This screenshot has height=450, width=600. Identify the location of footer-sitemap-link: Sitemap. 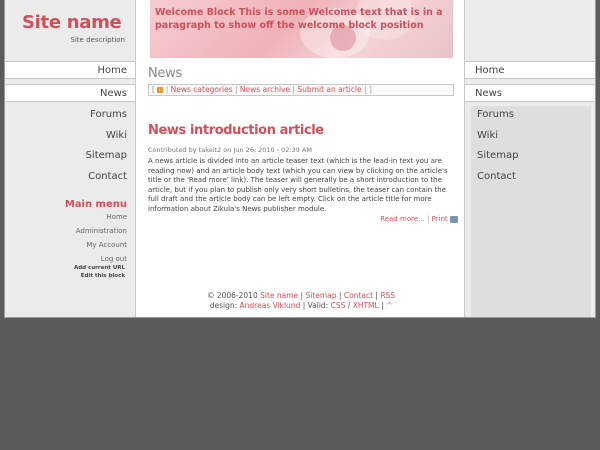
(320, 295).